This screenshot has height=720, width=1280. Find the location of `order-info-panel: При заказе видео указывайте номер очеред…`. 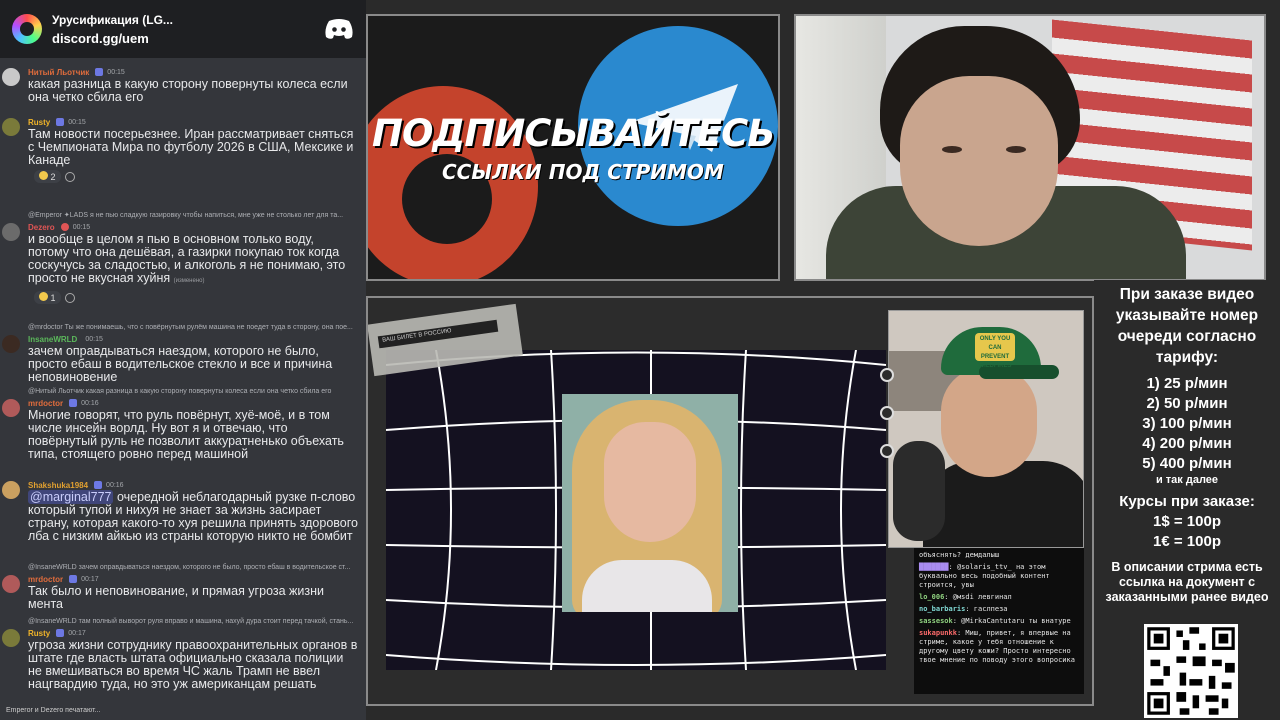

order-info-panel: При заказе видео указывайте номер очеред… is located at coordinates (1187, 500).